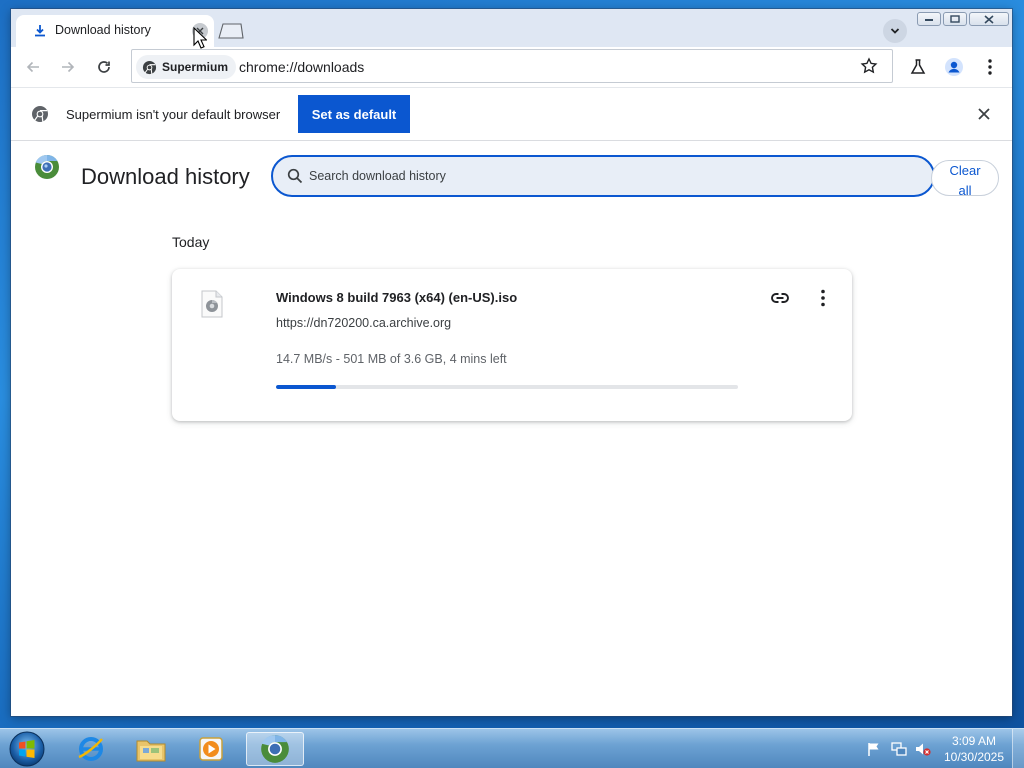 The height and width of the screenshot is (768, 1024). I want to click on arrow-right-icon, so click(68, 67).